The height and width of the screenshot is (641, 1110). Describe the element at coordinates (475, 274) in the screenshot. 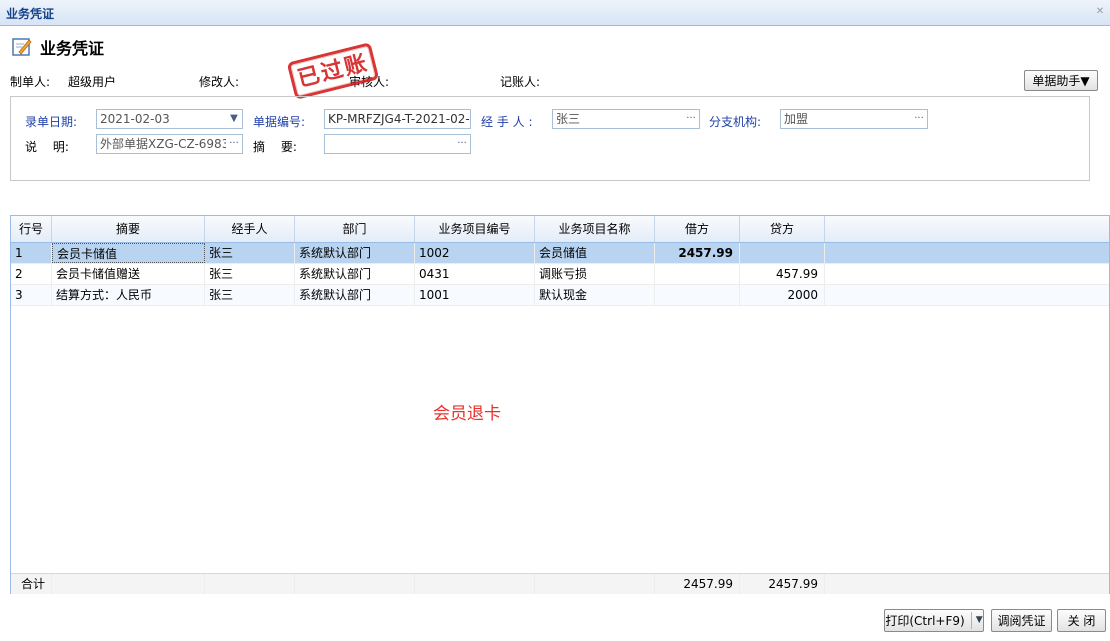

I see `row-item-code: 0431` at that location.